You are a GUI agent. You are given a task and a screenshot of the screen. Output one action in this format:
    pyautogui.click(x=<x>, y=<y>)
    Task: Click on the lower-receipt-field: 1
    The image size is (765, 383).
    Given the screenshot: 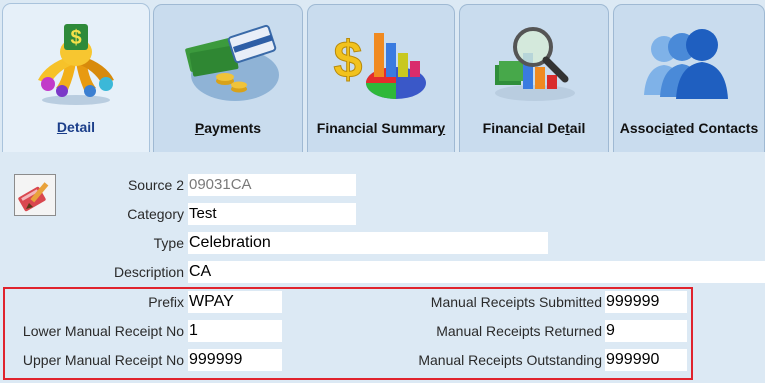 What is the action you would take?
    pyautogui.click(x=235, y=331)
    